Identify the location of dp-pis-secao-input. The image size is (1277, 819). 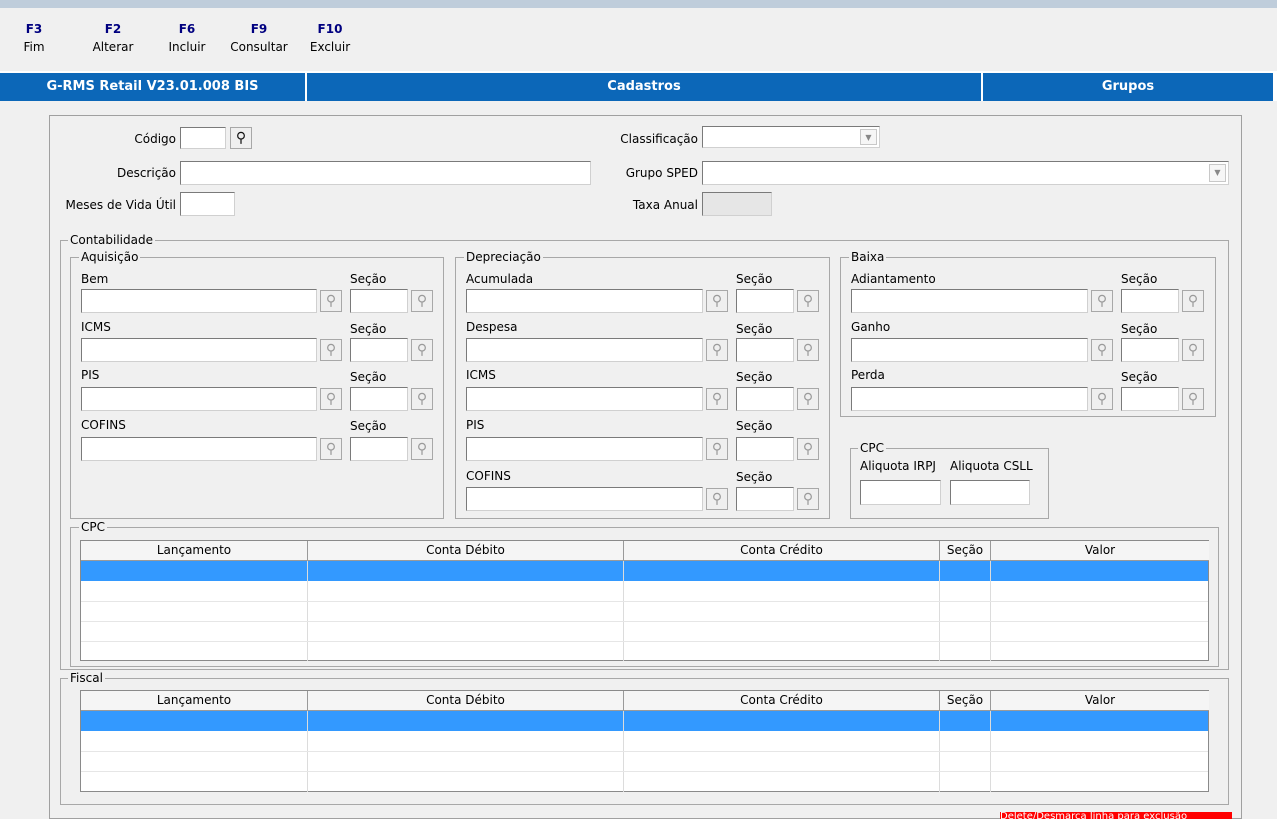
(765, 449).